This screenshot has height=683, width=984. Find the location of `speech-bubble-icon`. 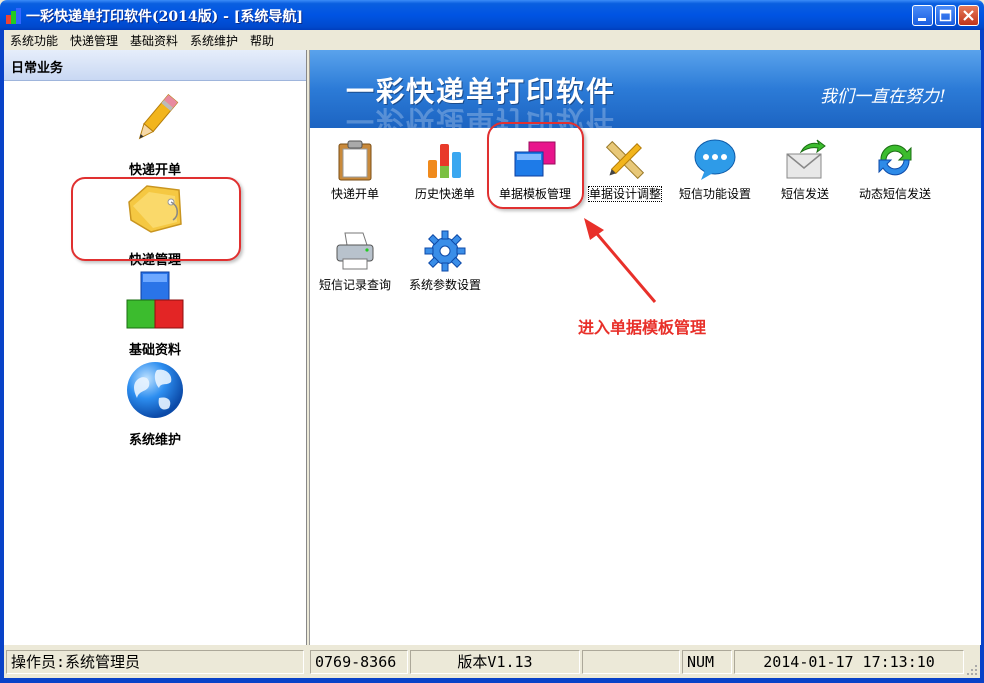

speech-bubble-icon is located at coordinates (715, 159).